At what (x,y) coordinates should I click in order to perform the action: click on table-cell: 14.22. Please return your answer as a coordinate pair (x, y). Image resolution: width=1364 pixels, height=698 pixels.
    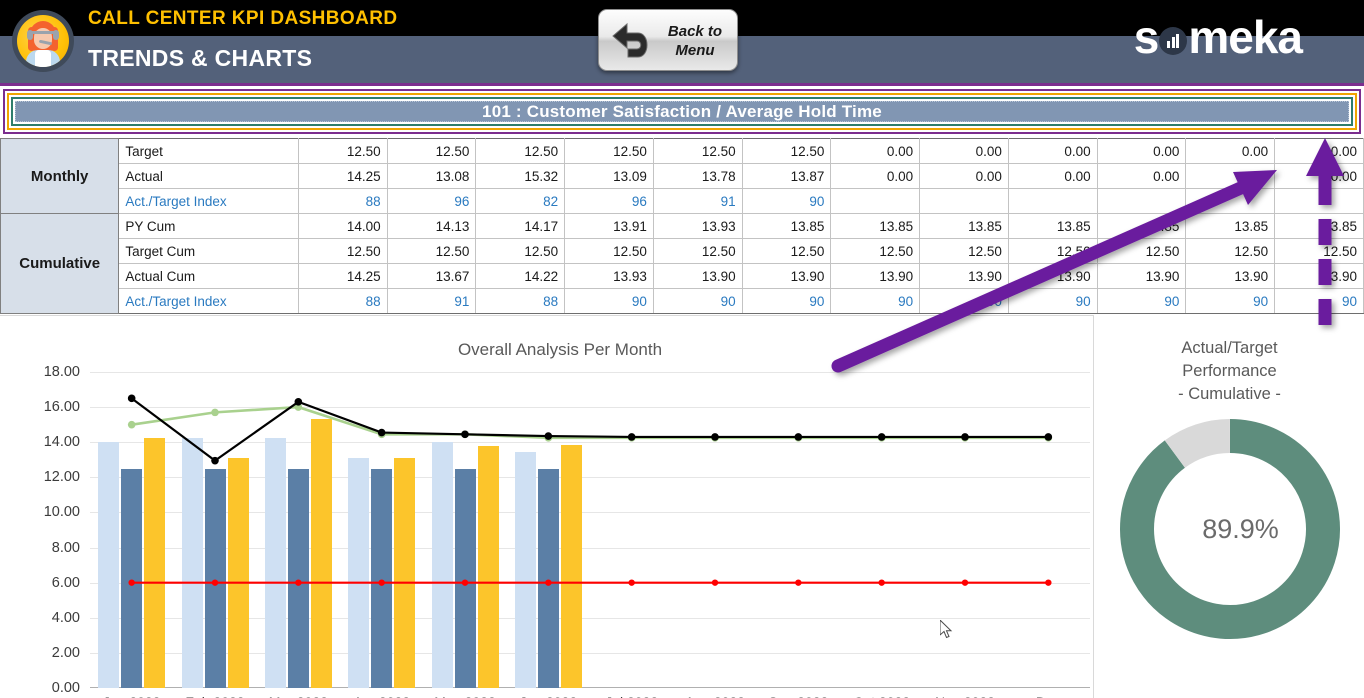
    Looking at the image, I should click on (520, 276).